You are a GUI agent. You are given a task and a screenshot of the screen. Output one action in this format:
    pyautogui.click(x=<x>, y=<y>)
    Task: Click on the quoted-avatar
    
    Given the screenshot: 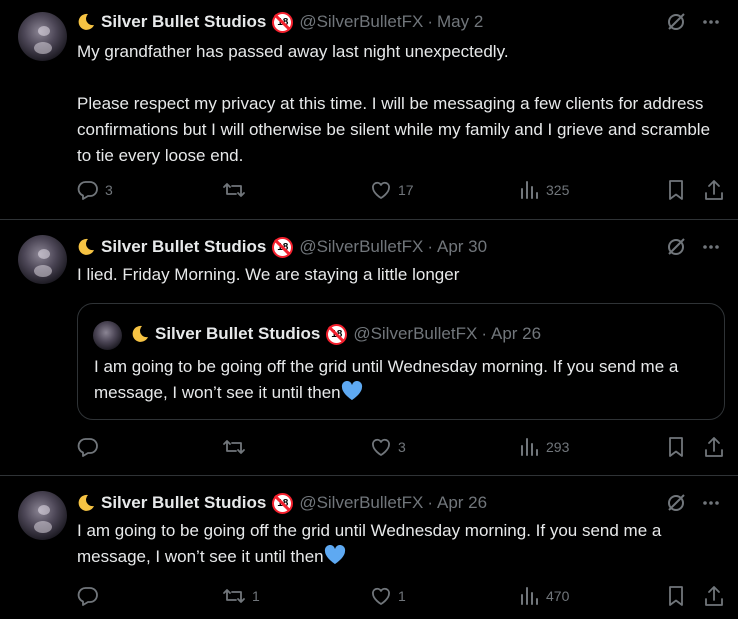 What is the action you would take?
    pyautogui.click(x=107, y=335)
    